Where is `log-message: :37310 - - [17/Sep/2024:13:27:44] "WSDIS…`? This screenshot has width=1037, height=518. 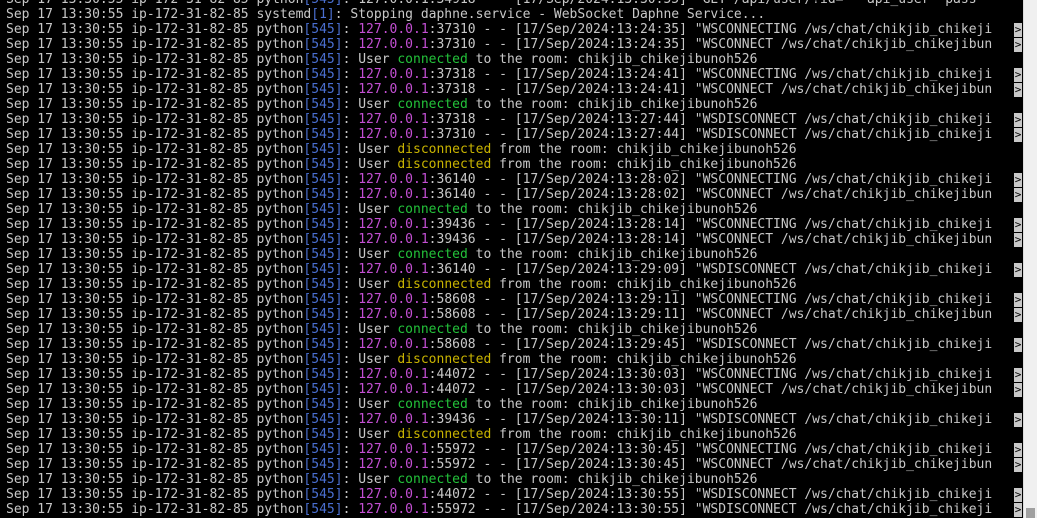 log-message: :37310 - - [17/Sep/2024:13:27:44] "WSDIS… is located at coordinates (710, 134).